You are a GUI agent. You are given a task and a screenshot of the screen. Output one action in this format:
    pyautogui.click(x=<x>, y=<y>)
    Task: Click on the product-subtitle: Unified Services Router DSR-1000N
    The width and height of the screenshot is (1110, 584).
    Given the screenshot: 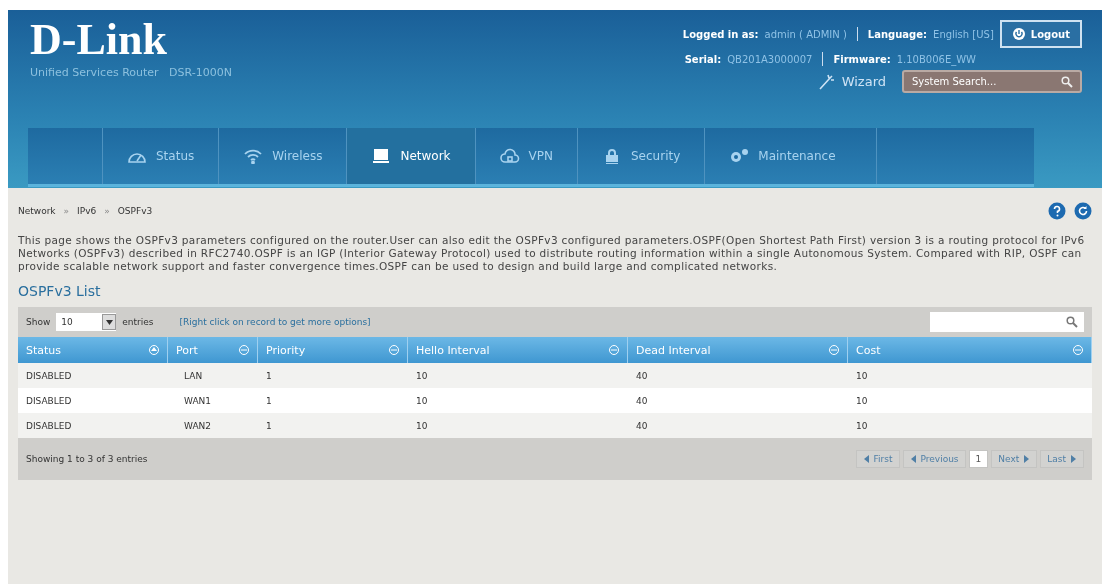 What is the action you would take?
    pyautogui.click(x=131, y=72)
    